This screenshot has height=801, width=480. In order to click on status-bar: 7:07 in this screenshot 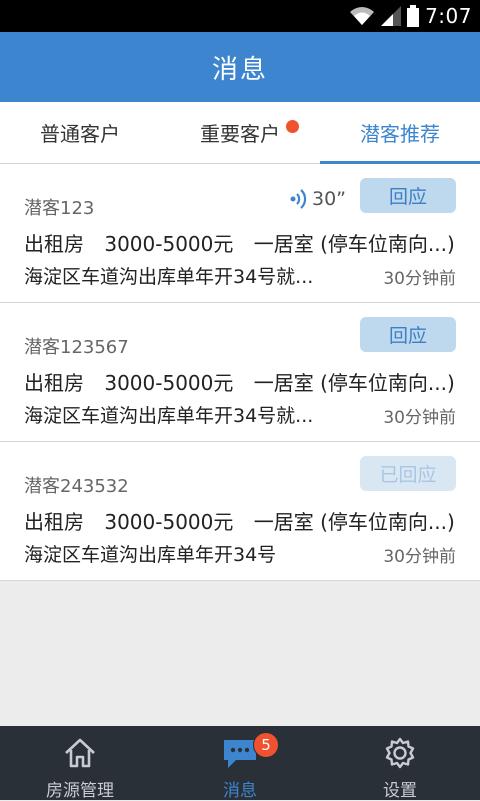, I will do `click(240, 16)`.